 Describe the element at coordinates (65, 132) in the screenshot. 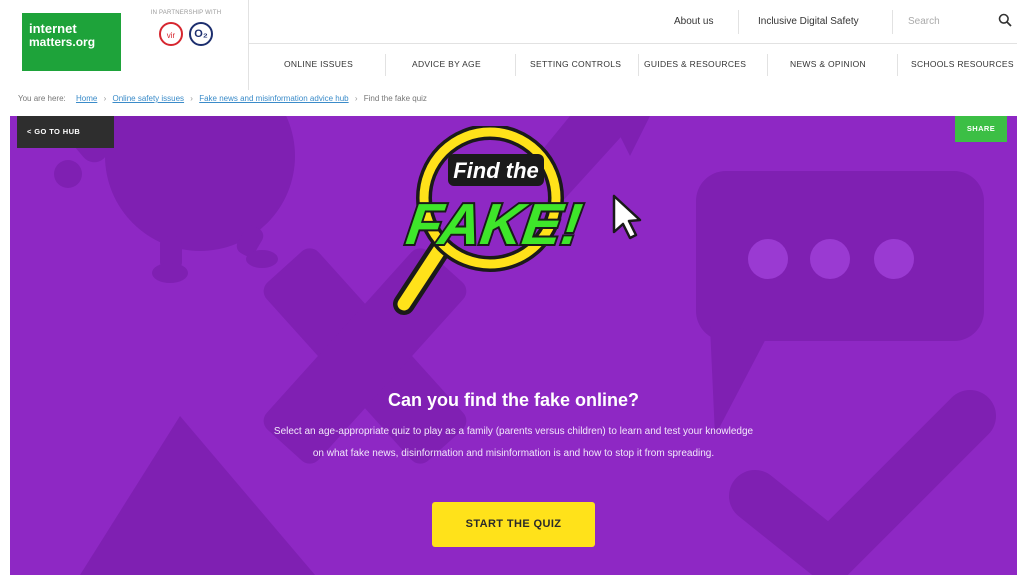

I see `go-to-hub-button: < GO TO HUB` at that location.